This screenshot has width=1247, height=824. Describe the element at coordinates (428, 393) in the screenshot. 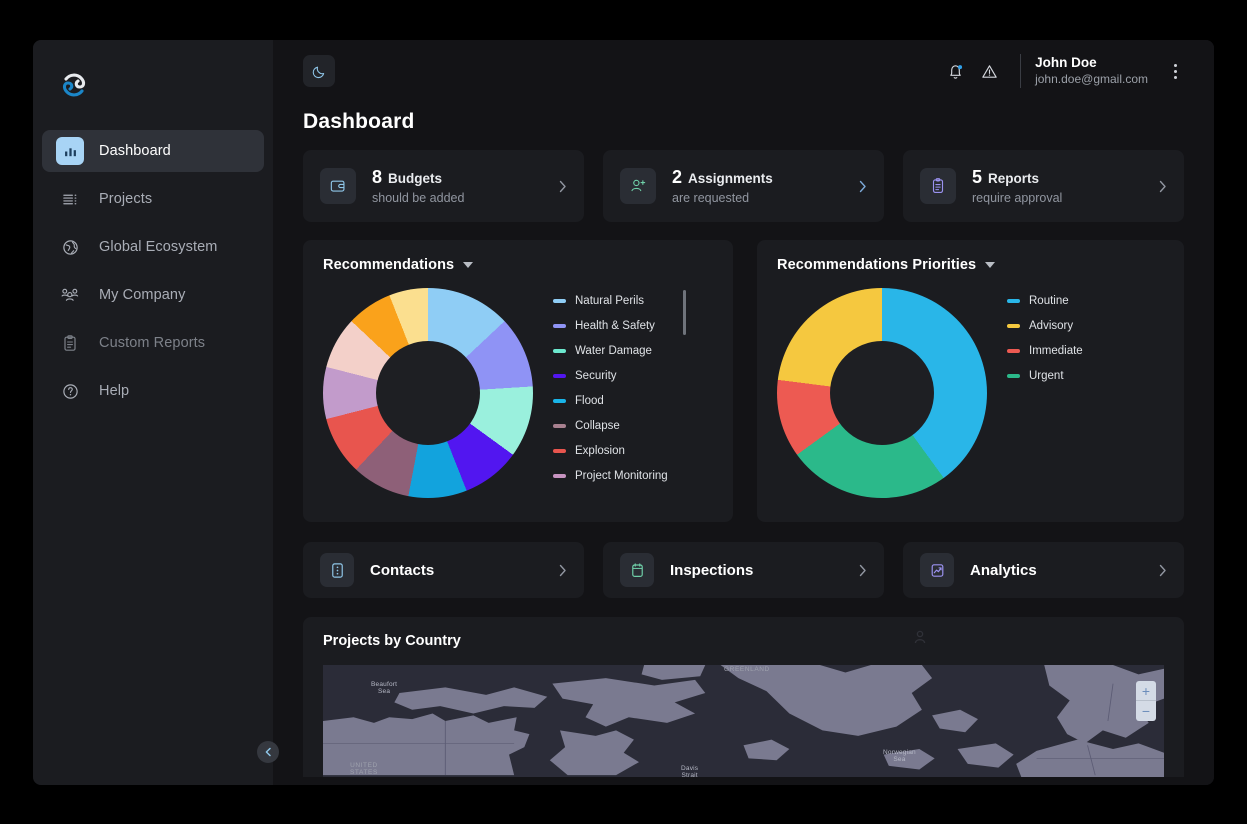

I see `donut-ring` at that location.